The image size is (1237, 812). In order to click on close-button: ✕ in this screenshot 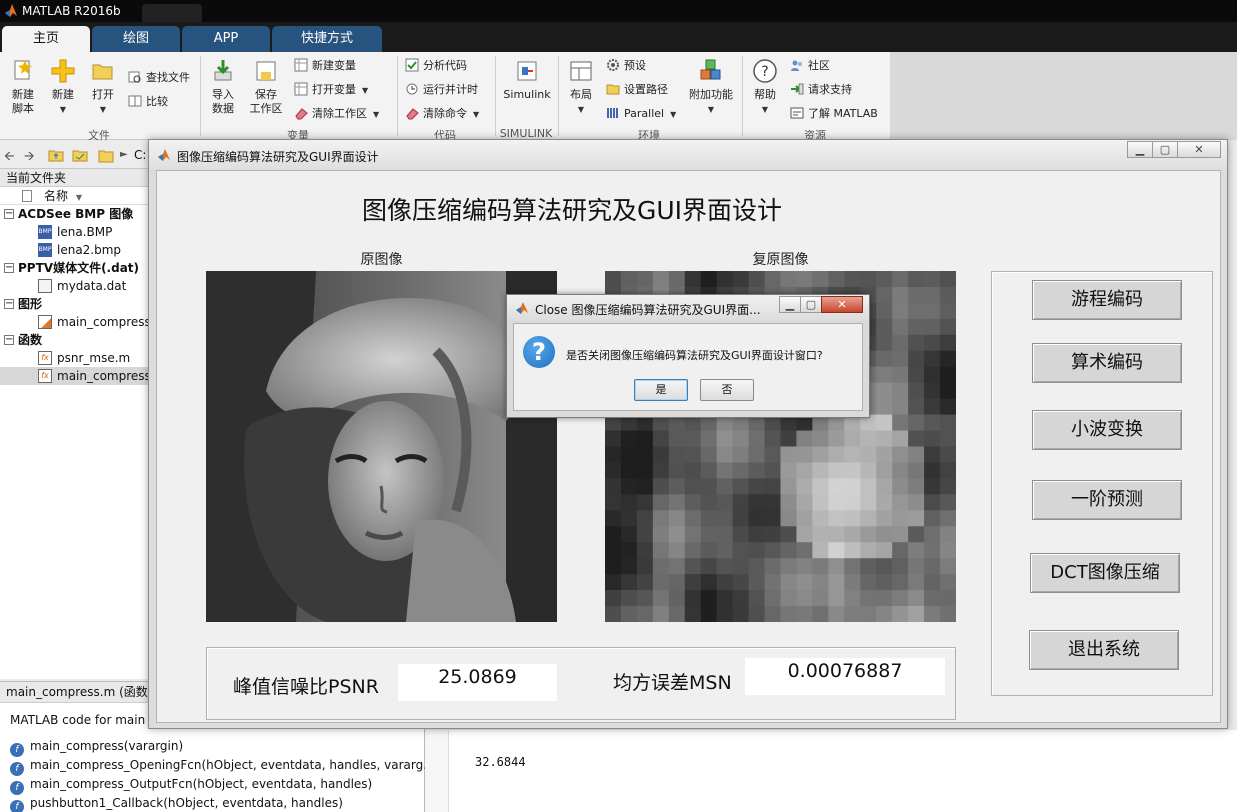, I will do `click(1199, 149)`.